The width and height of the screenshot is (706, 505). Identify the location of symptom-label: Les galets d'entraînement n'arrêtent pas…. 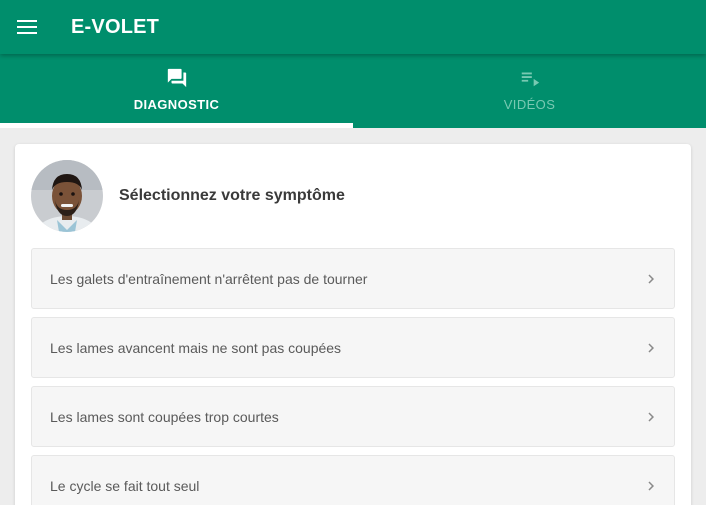
(209, 278).